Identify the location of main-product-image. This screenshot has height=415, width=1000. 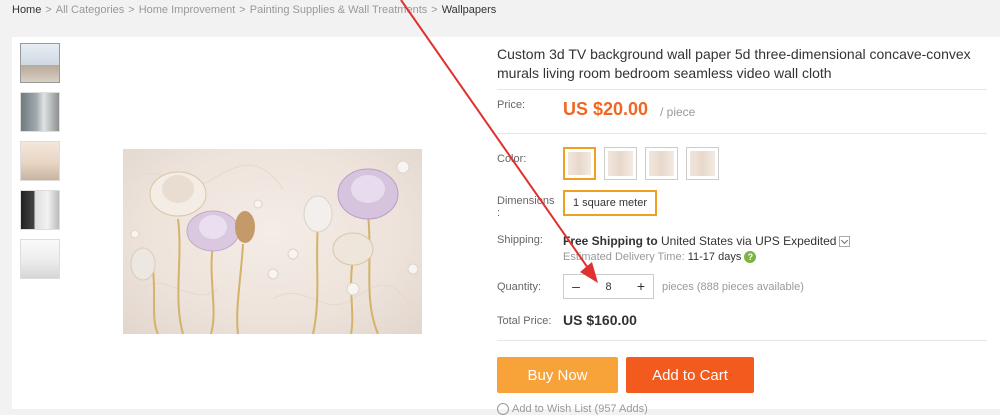
(272, 241).